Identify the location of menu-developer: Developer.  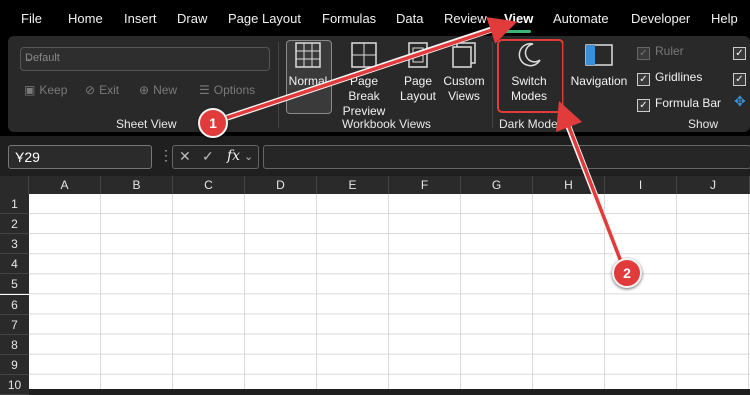
(660, 18).